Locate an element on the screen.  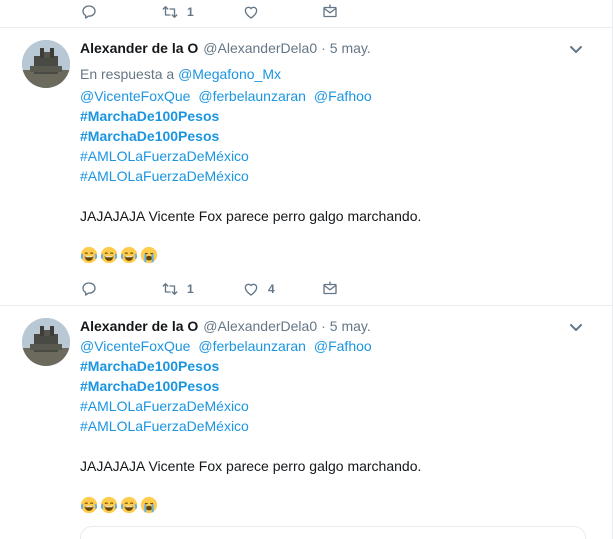
like-button is located at coordinates (251, 12).